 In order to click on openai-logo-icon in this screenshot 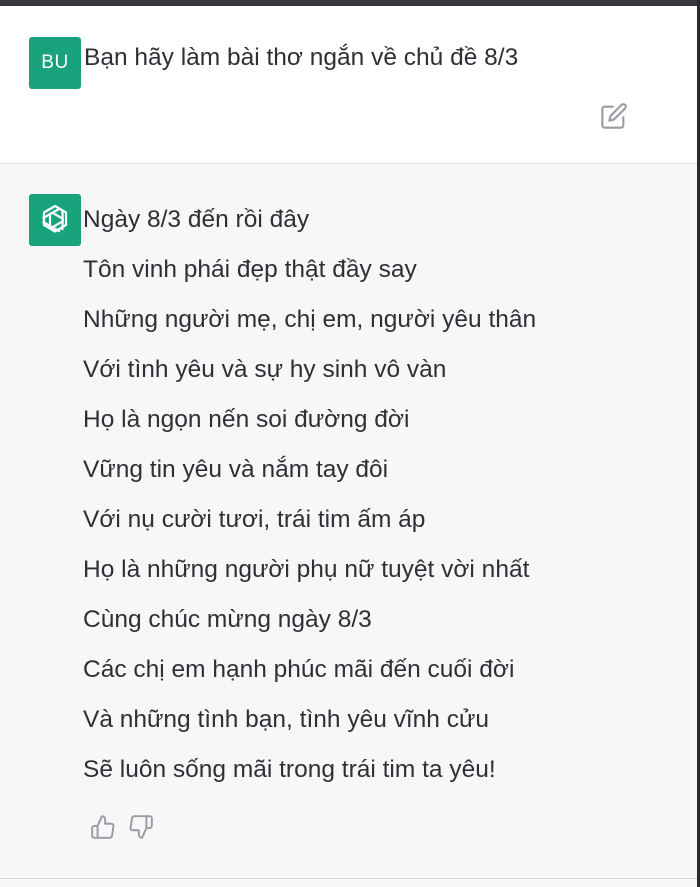, I will do `click(54, 218)`.